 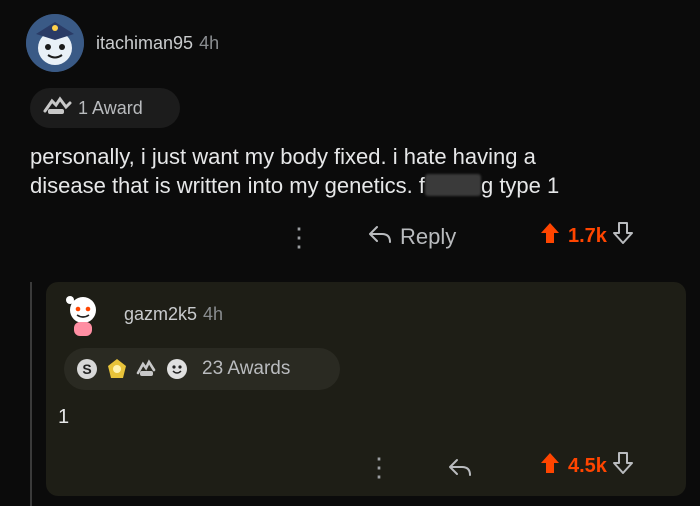 I want to click on reply-score: 4.5k, so click(x=587, y=465).